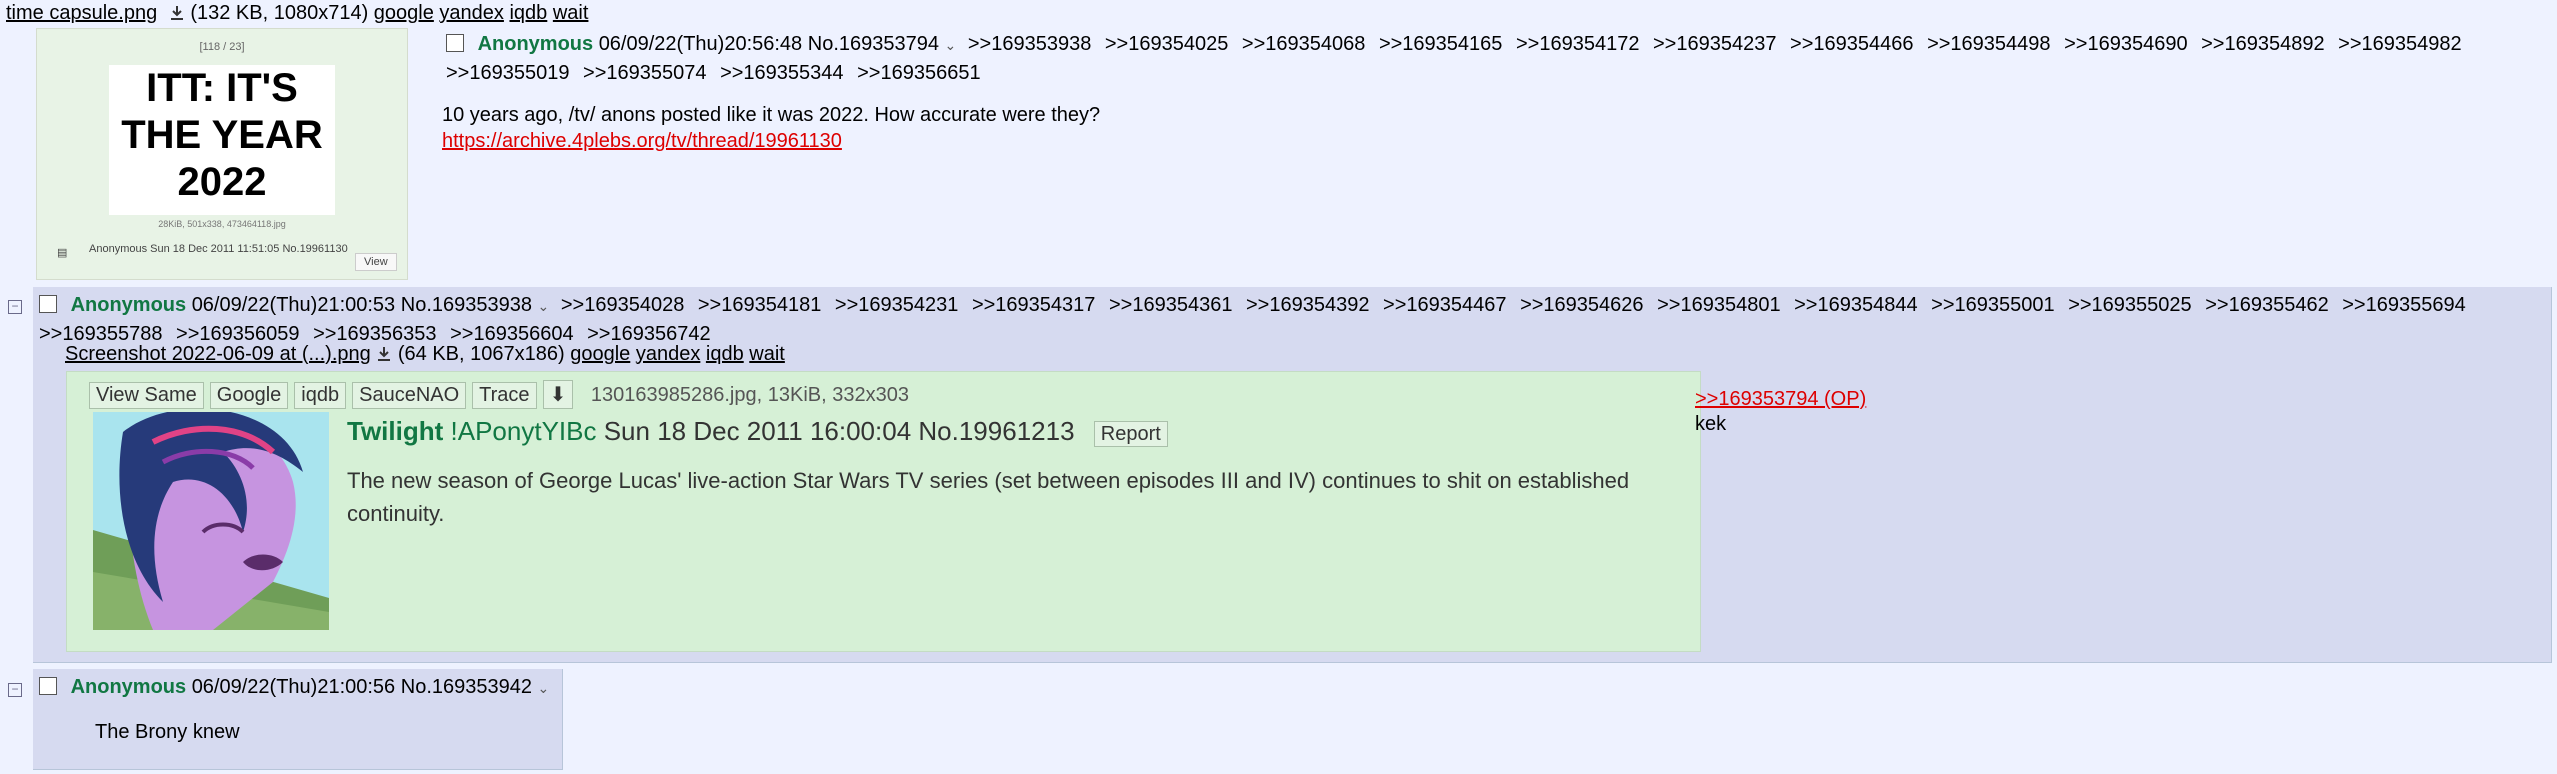  I want to click on embed-name: Twilight, so click(395, 431).